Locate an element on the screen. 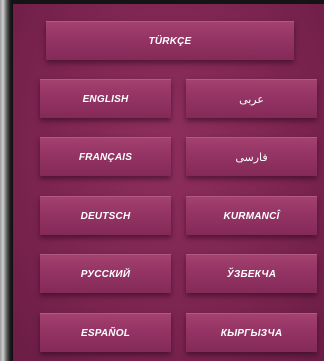  language-button-persian: فارسى is located at coordinates (251, 156).